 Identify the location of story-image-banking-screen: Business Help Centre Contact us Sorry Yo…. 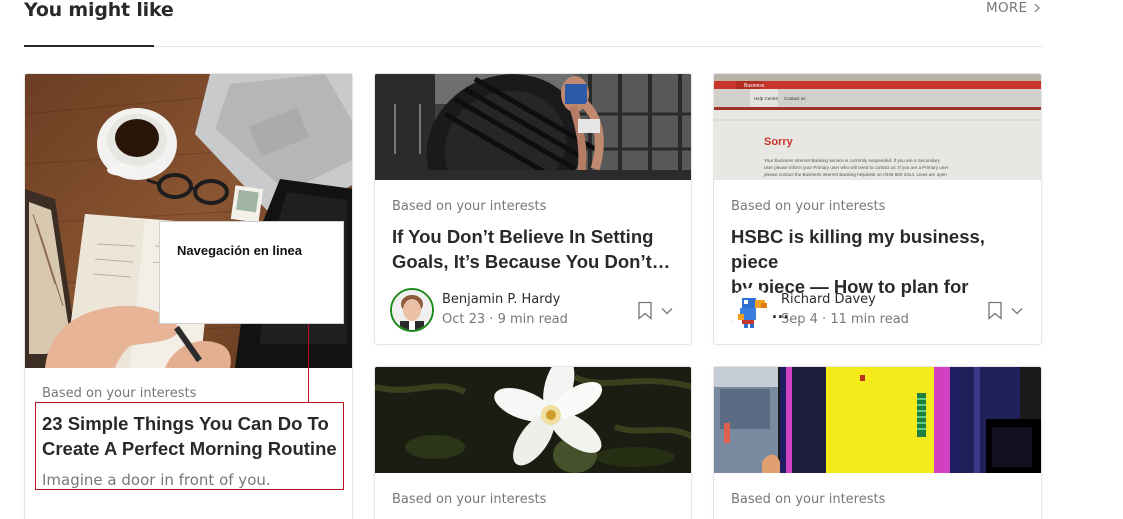
(877, 127).